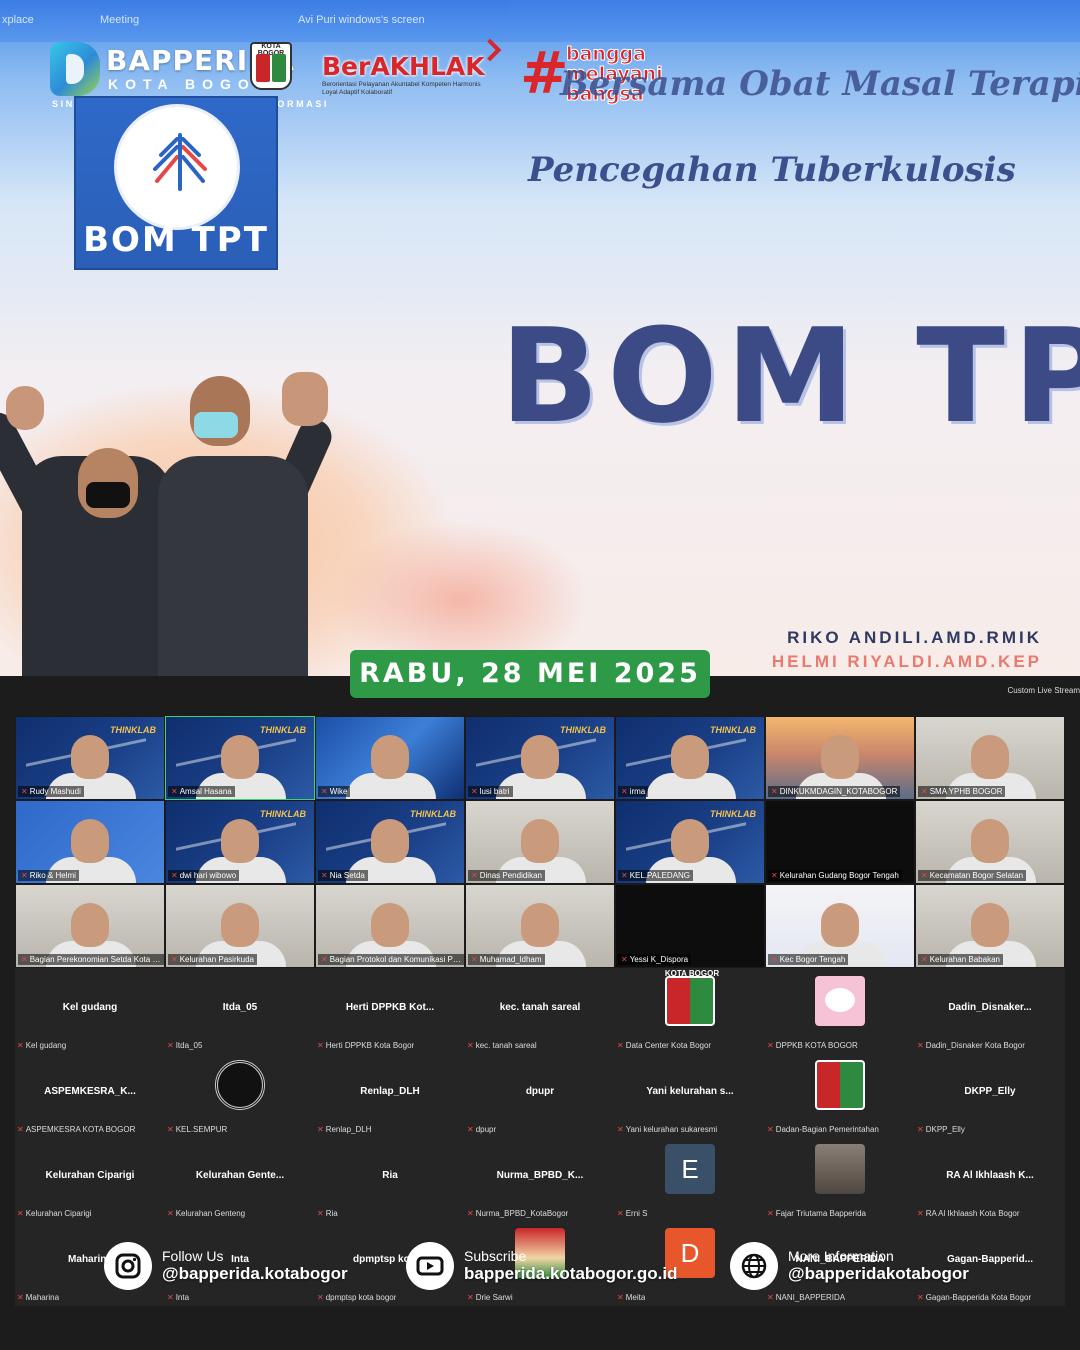  Describe the element at coordinates (878, 1274) in the screenshot. I see `web-handle: @bapperidakotabogor` at that location.